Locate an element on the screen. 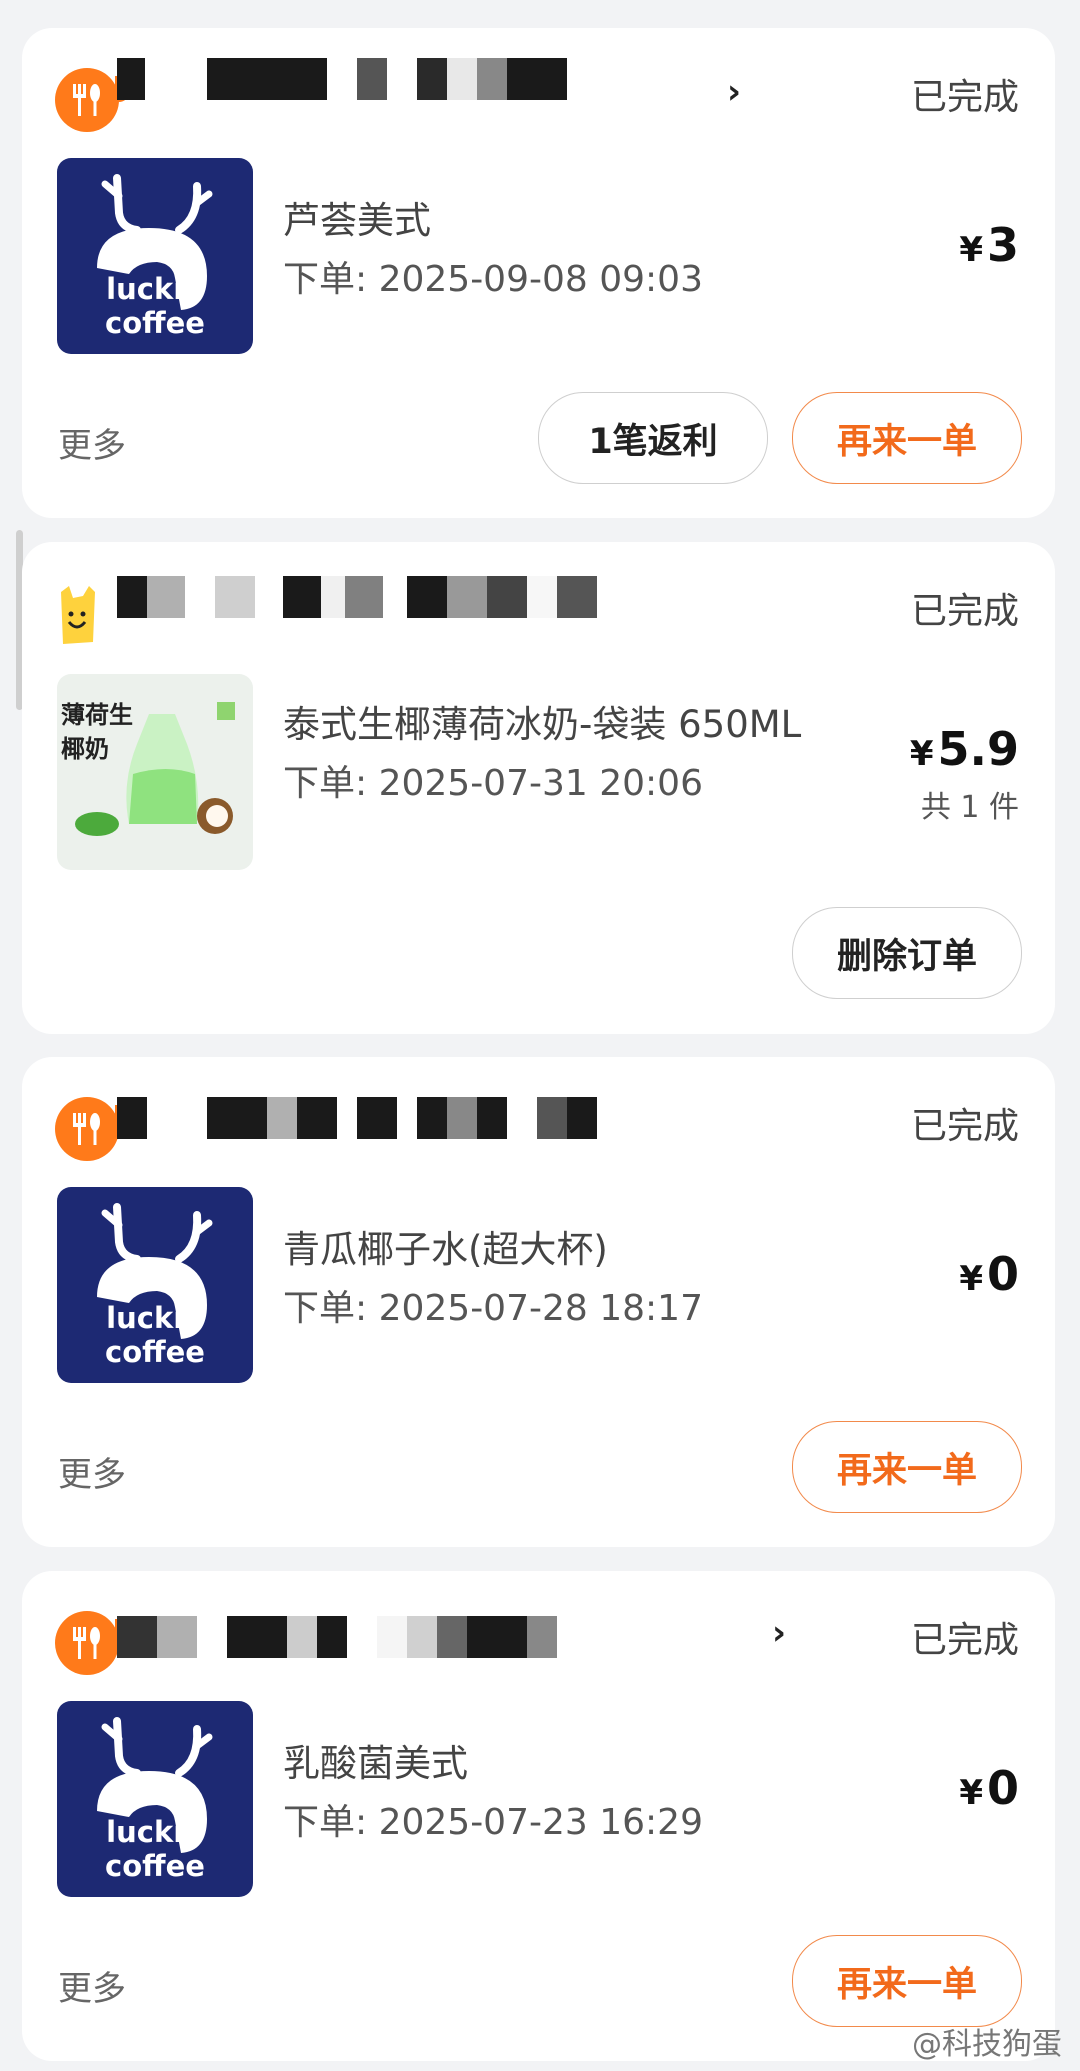 The image size is (1080, 2071). product-image: 薄荷生椰奶 is located at coordinates (155, 772).